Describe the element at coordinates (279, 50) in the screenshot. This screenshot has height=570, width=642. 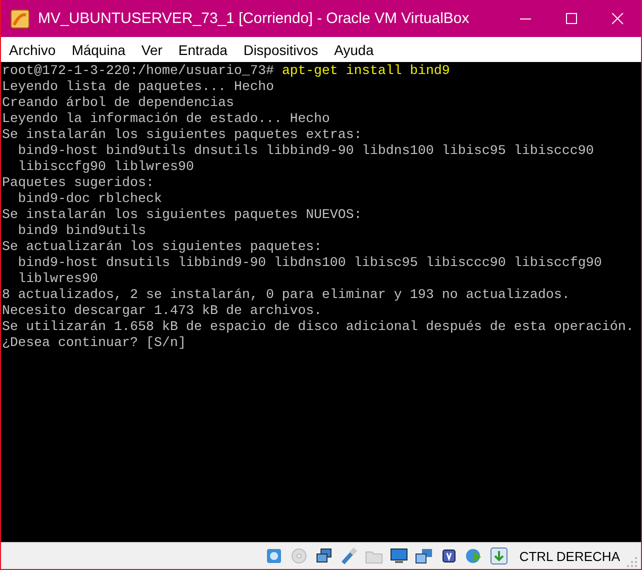
I see `menu-item: Dispositivos` at that location.